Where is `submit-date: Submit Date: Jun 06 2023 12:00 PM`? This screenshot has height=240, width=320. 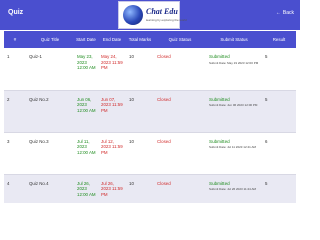 submit-date: Submit Date: Jun 06 2023 12:00 PM is located at coordinates (233, 105).